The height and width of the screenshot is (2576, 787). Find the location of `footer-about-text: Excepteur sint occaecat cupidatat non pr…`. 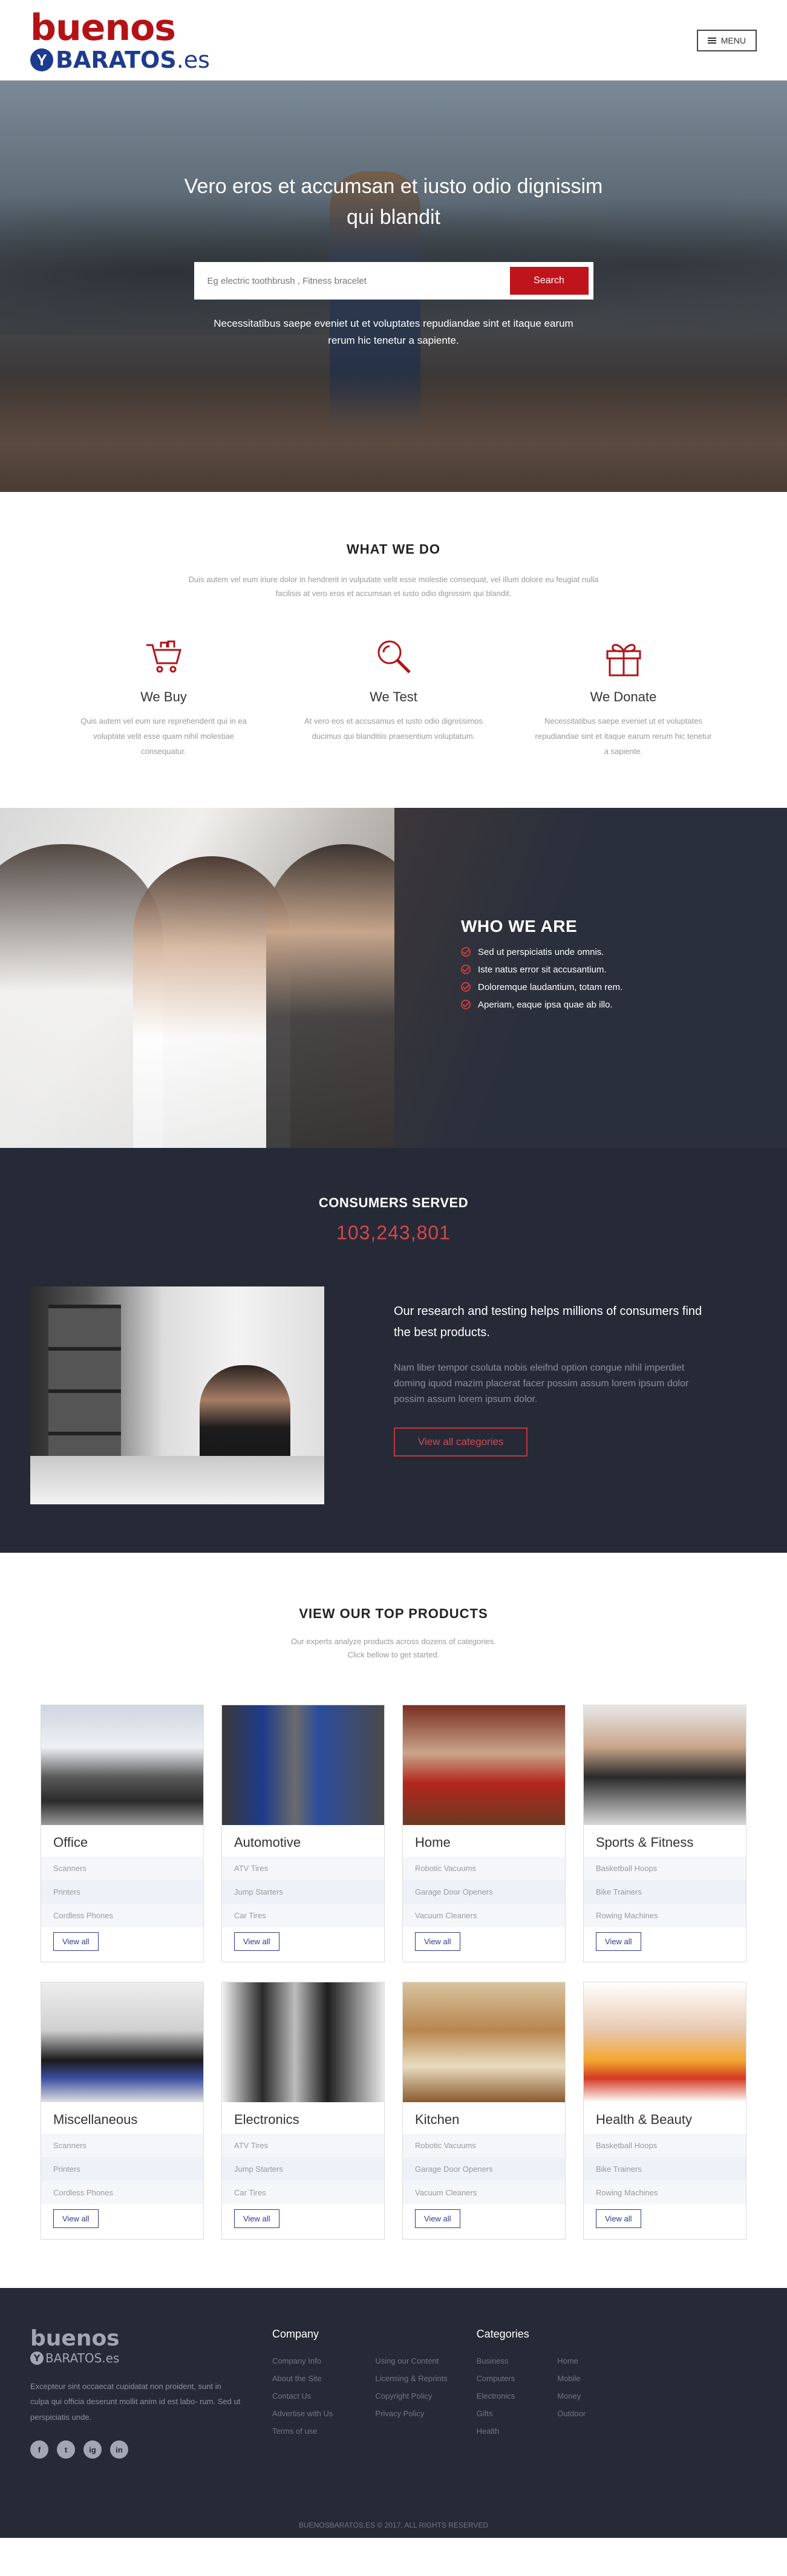

footer-about-text: Excepteur sint occaecat cupidatat non pr… is located at coordinates (135, 2402).